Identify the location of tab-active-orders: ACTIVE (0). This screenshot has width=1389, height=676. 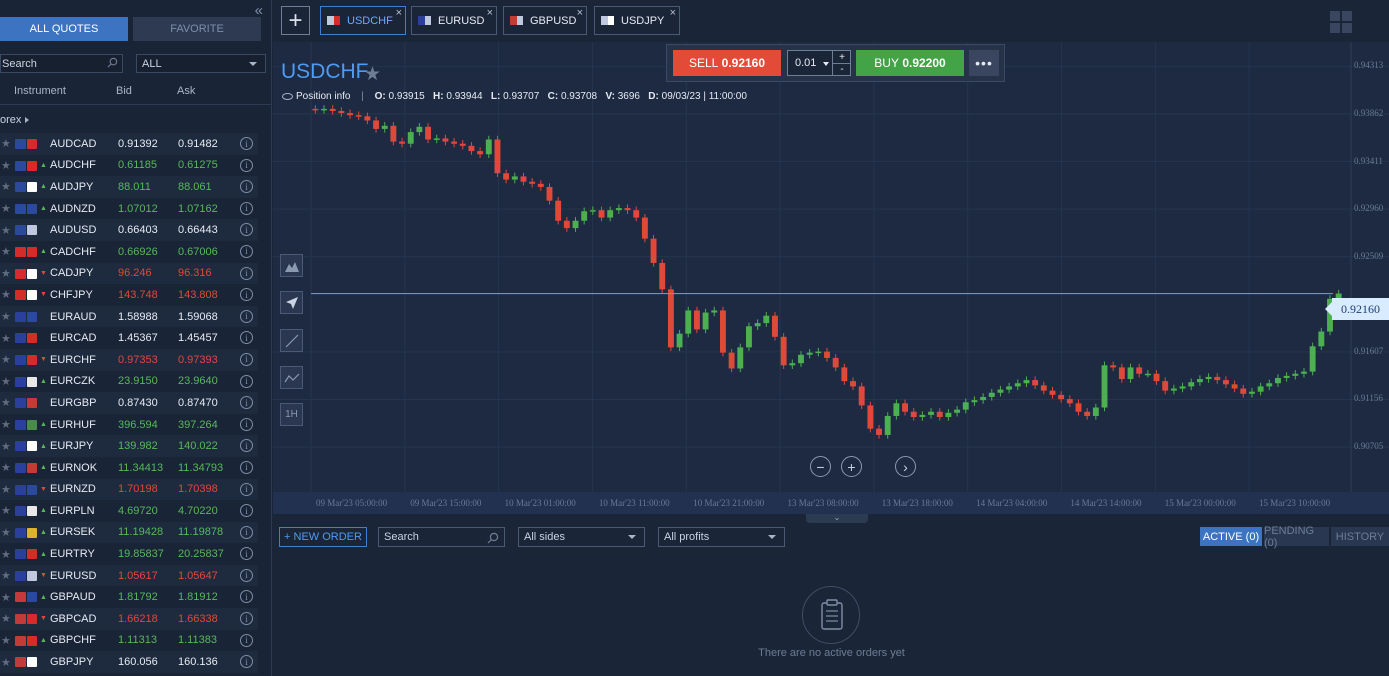
(1231, 536).